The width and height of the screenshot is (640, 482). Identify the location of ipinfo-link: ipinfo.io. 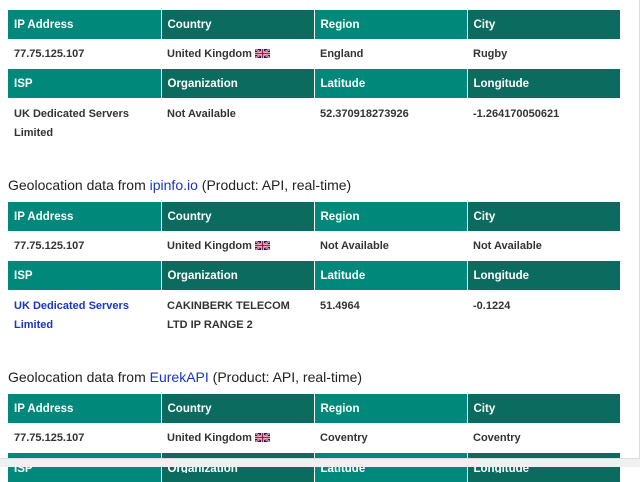
(174, 185).